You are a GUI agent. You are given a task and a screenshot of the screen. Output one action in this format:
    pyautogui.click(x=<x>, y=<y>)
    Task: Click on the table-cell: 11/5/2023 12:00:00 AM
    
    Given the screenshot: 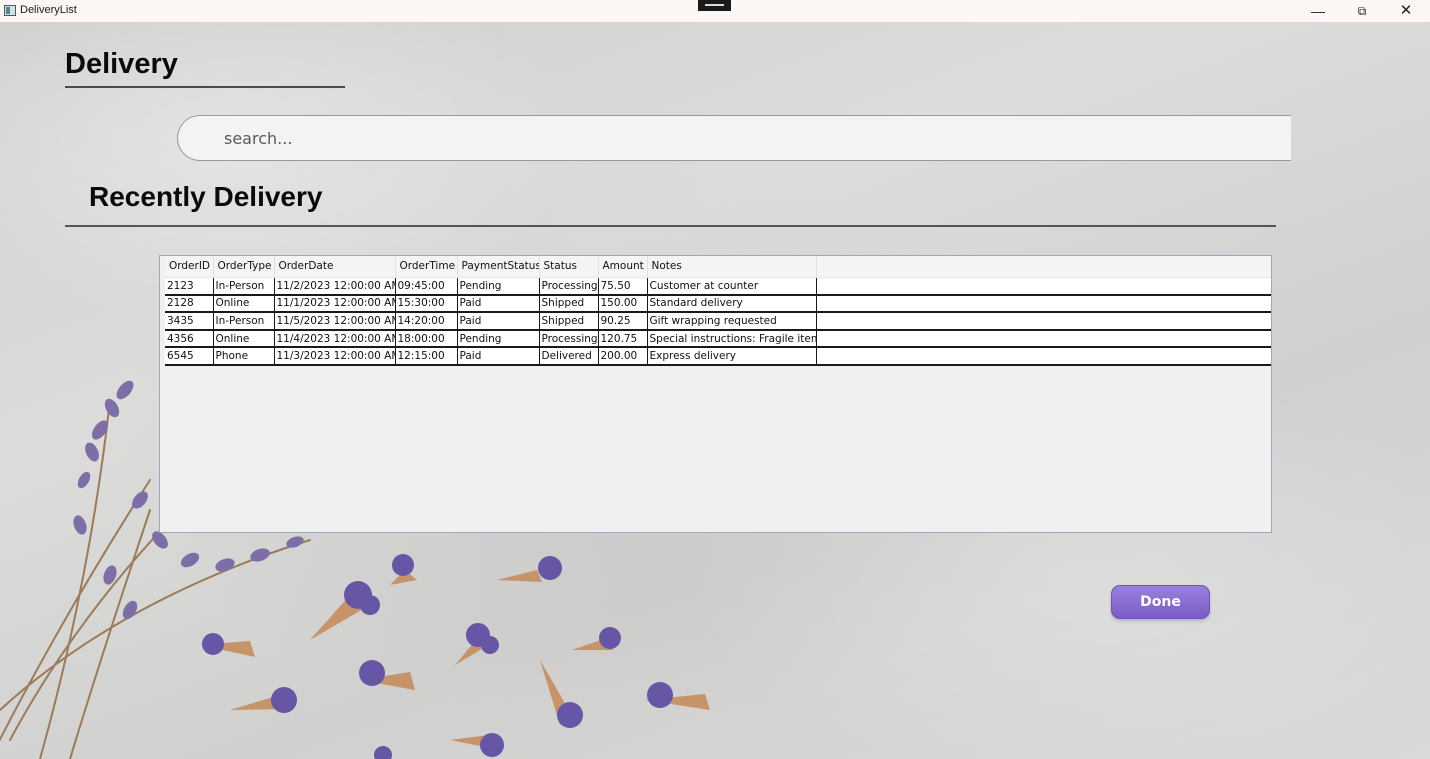 What is the action you would take?
    pyautogui.click(x=335, y=321)
    